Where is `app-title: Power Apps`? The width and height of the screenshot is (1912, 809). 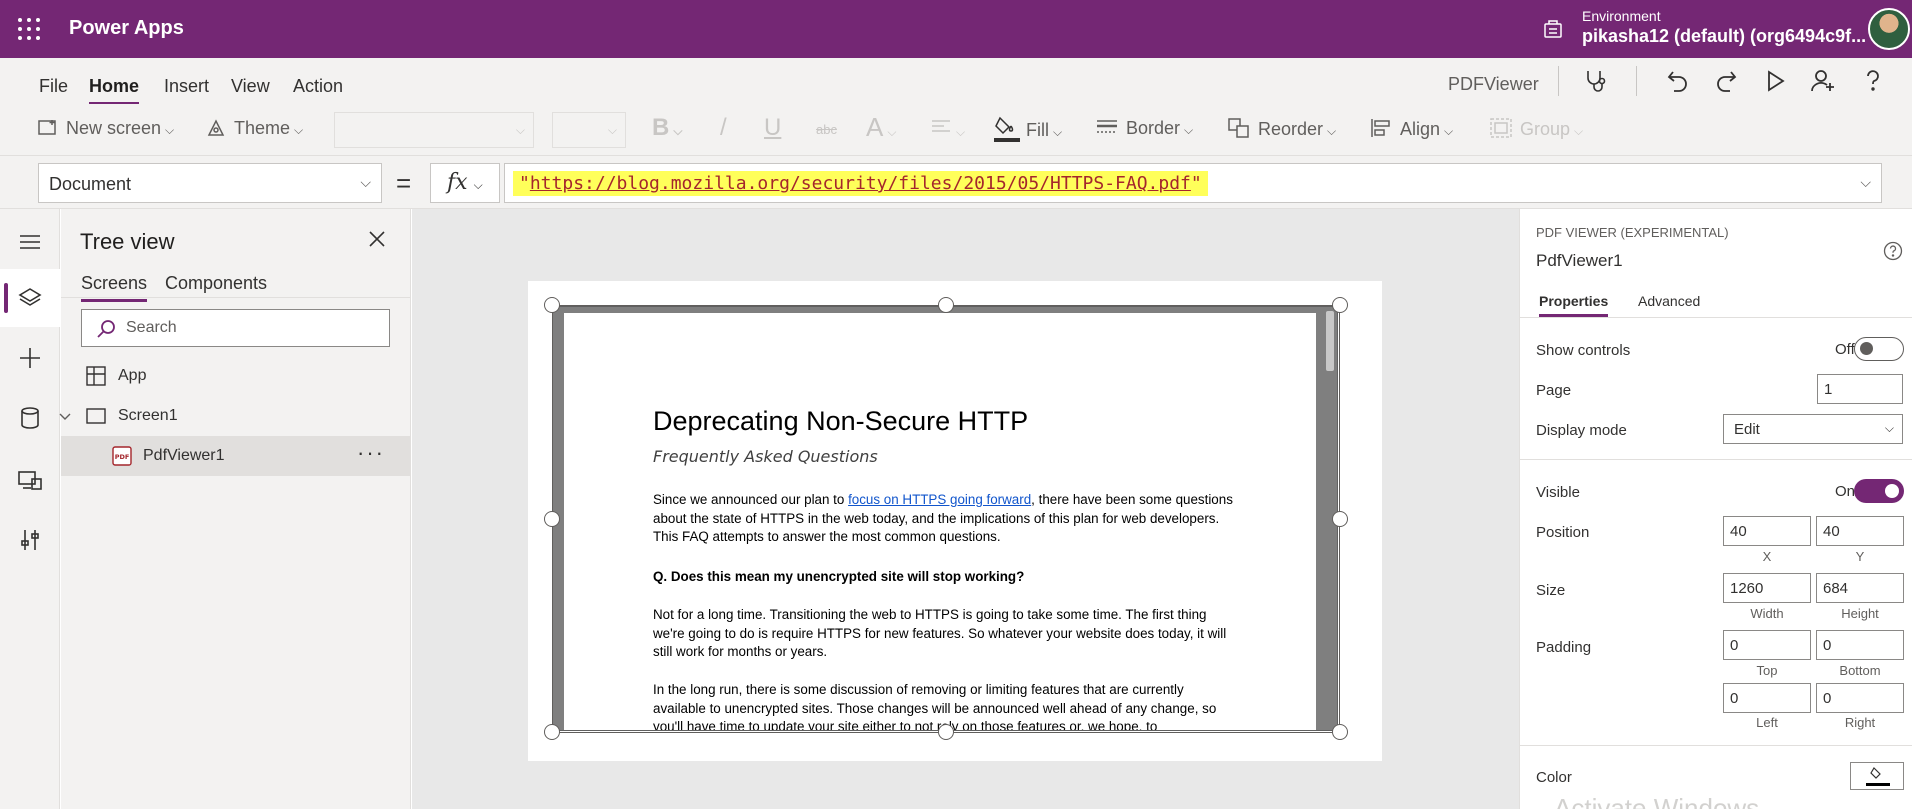 app-title: Power Apps is located at coordinates (126, 28).